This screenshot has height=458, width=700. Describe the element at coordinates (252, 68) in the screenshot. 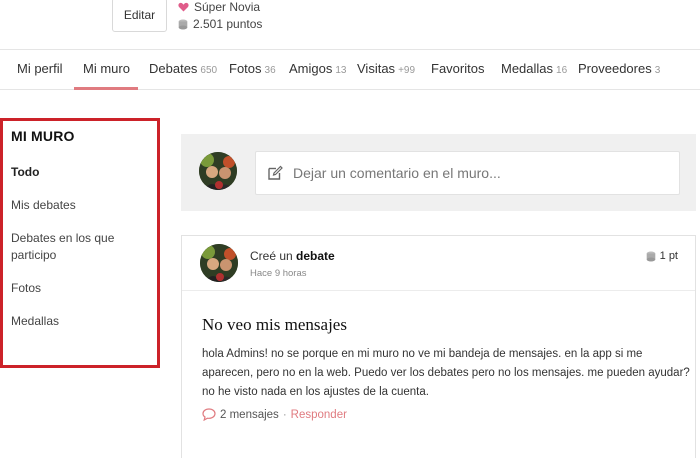

I see `tab-fotos: Fotos 36` at that location.